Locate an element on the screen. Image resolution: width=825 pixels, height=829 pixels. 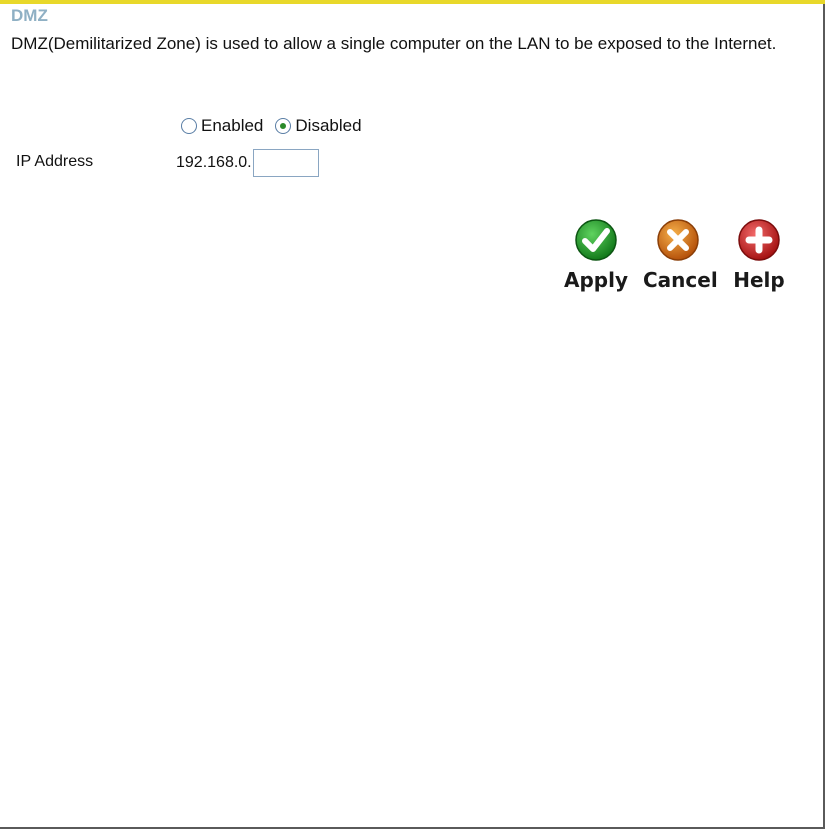
ip-address-label: IP Address is located at coordinates (55, 161).